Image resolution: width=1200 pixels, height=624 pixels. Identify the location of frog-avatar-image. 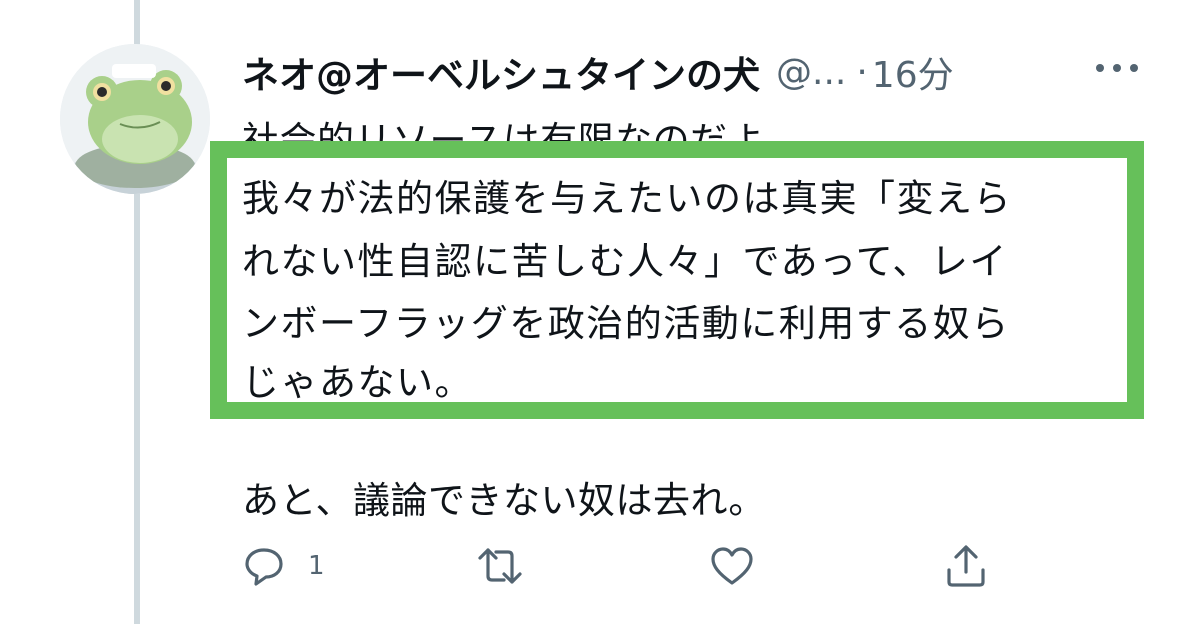
(135, 119).